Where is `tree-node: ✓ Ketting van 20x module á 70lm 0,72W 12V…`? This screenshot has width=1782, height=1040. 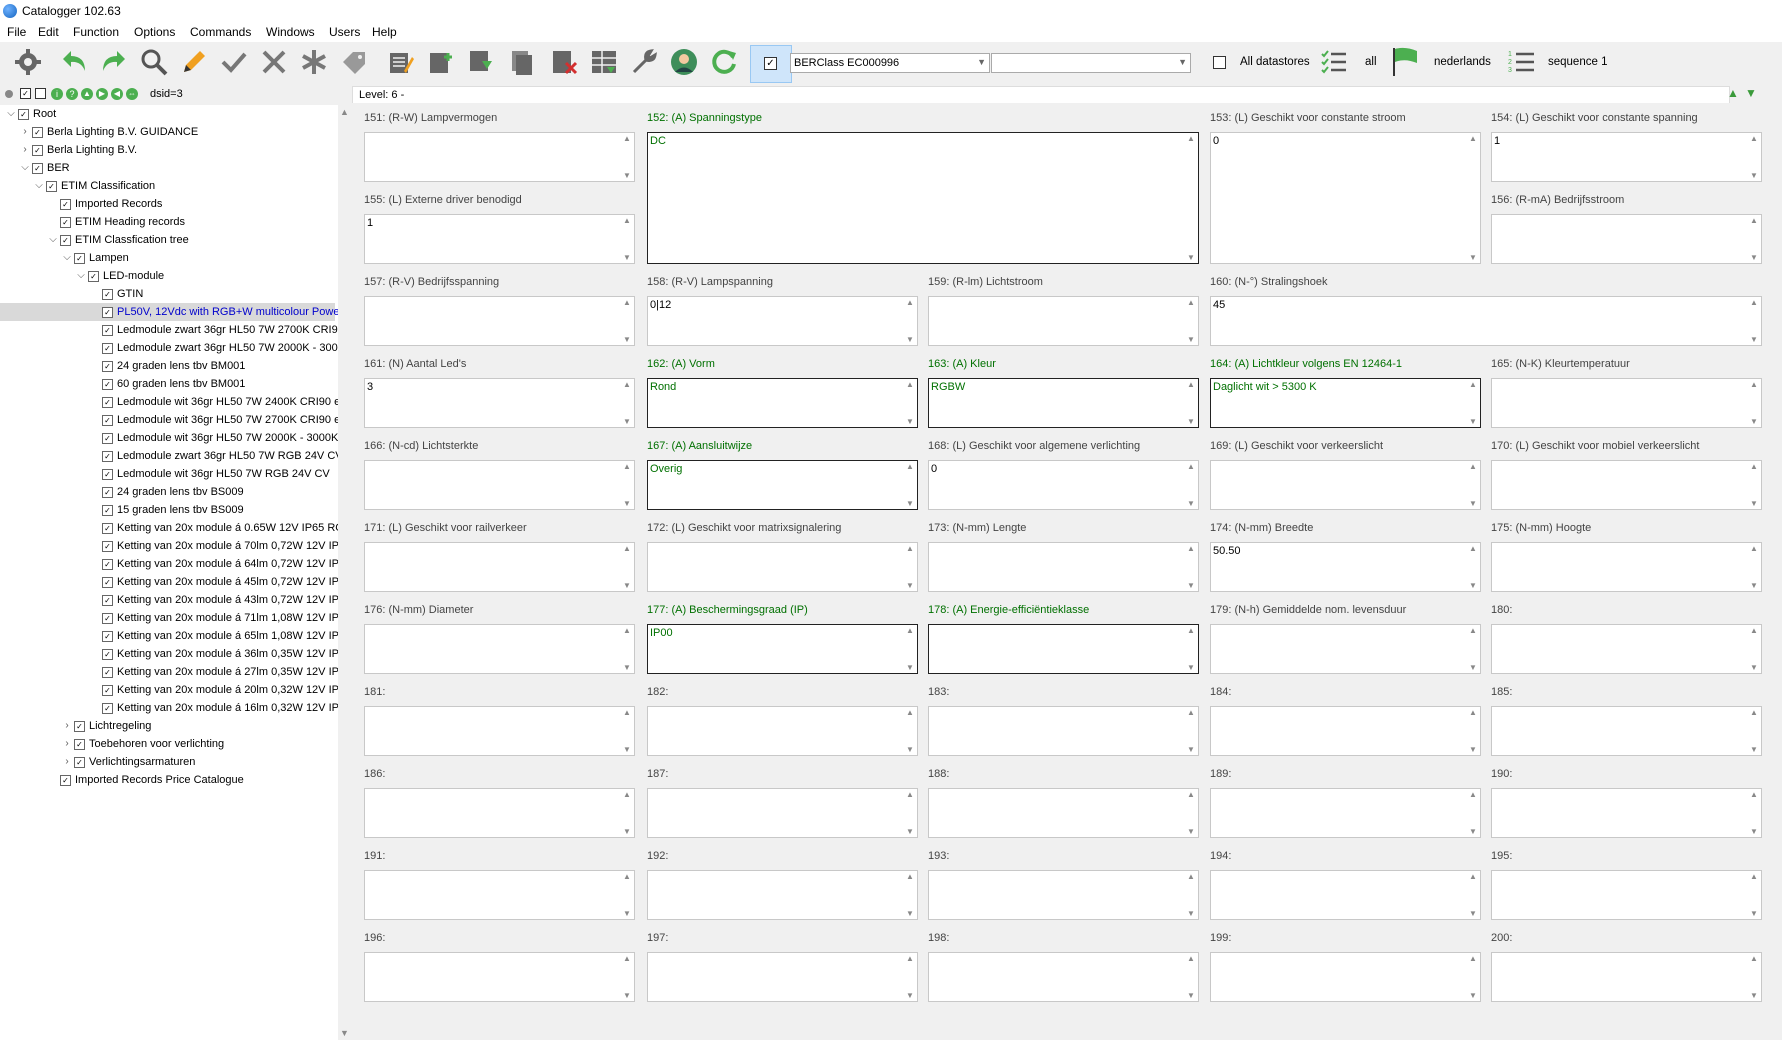
tree-node: ✓ Ketting van 20x module á 70lm 0,72W 12V… is located at coordinates (170, 546).